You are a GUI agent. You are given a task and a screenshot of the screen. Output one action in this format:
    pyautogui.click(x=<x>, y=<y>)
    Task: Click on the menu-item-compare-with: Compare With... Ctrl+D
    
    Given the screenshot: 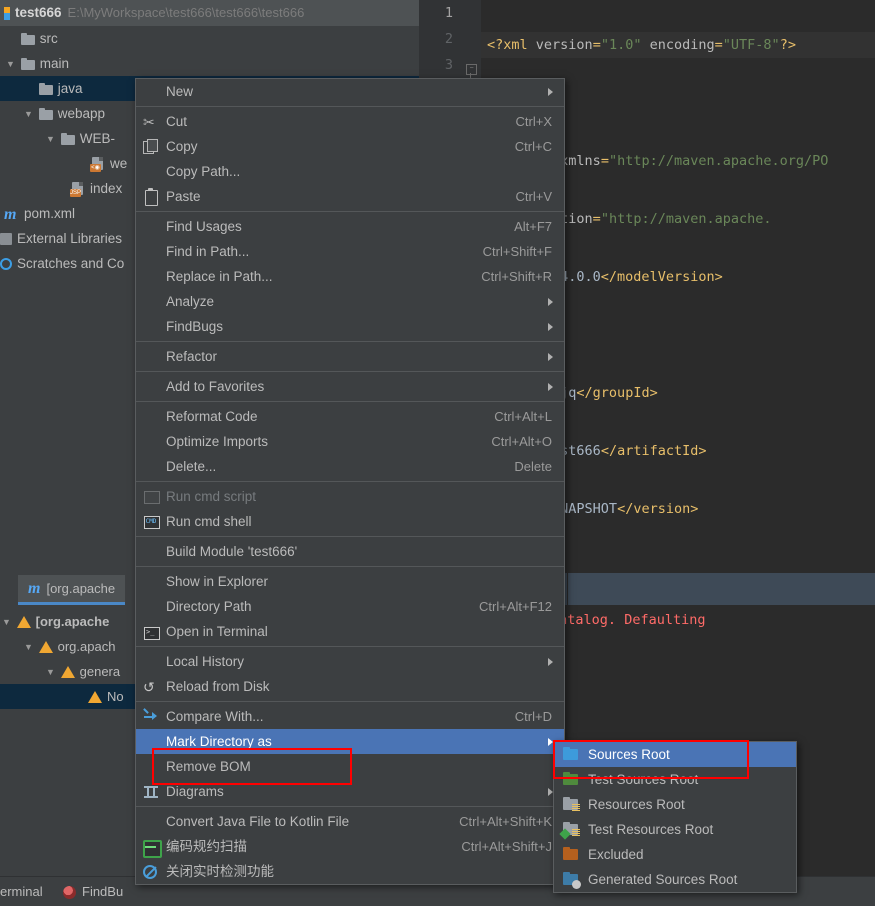 What is the action you would take?
    pyautogui.click(x=350, y=716)
    